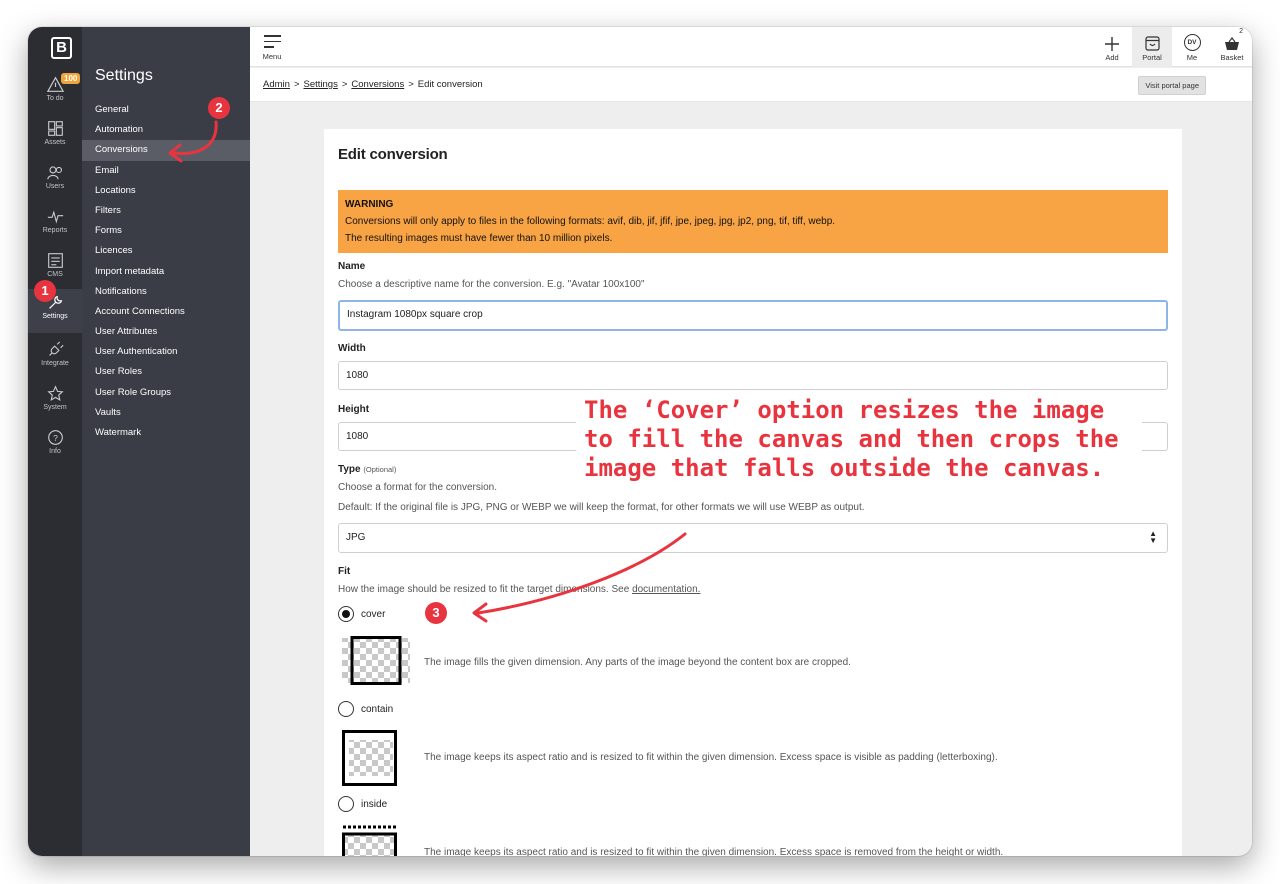 The height and width of the screenshot is (884, 1280). Describe the element at coordinates (166, 251) in the screenshot. I see `settings-item-licences: Licences` at that location.